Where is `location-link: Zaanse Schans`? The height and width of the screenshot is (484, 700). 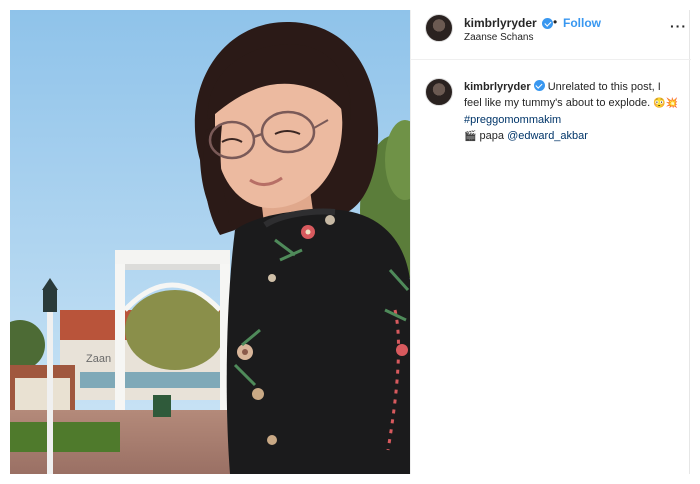
location-link: Zaanse Schans is located at coordinates (499, 37).